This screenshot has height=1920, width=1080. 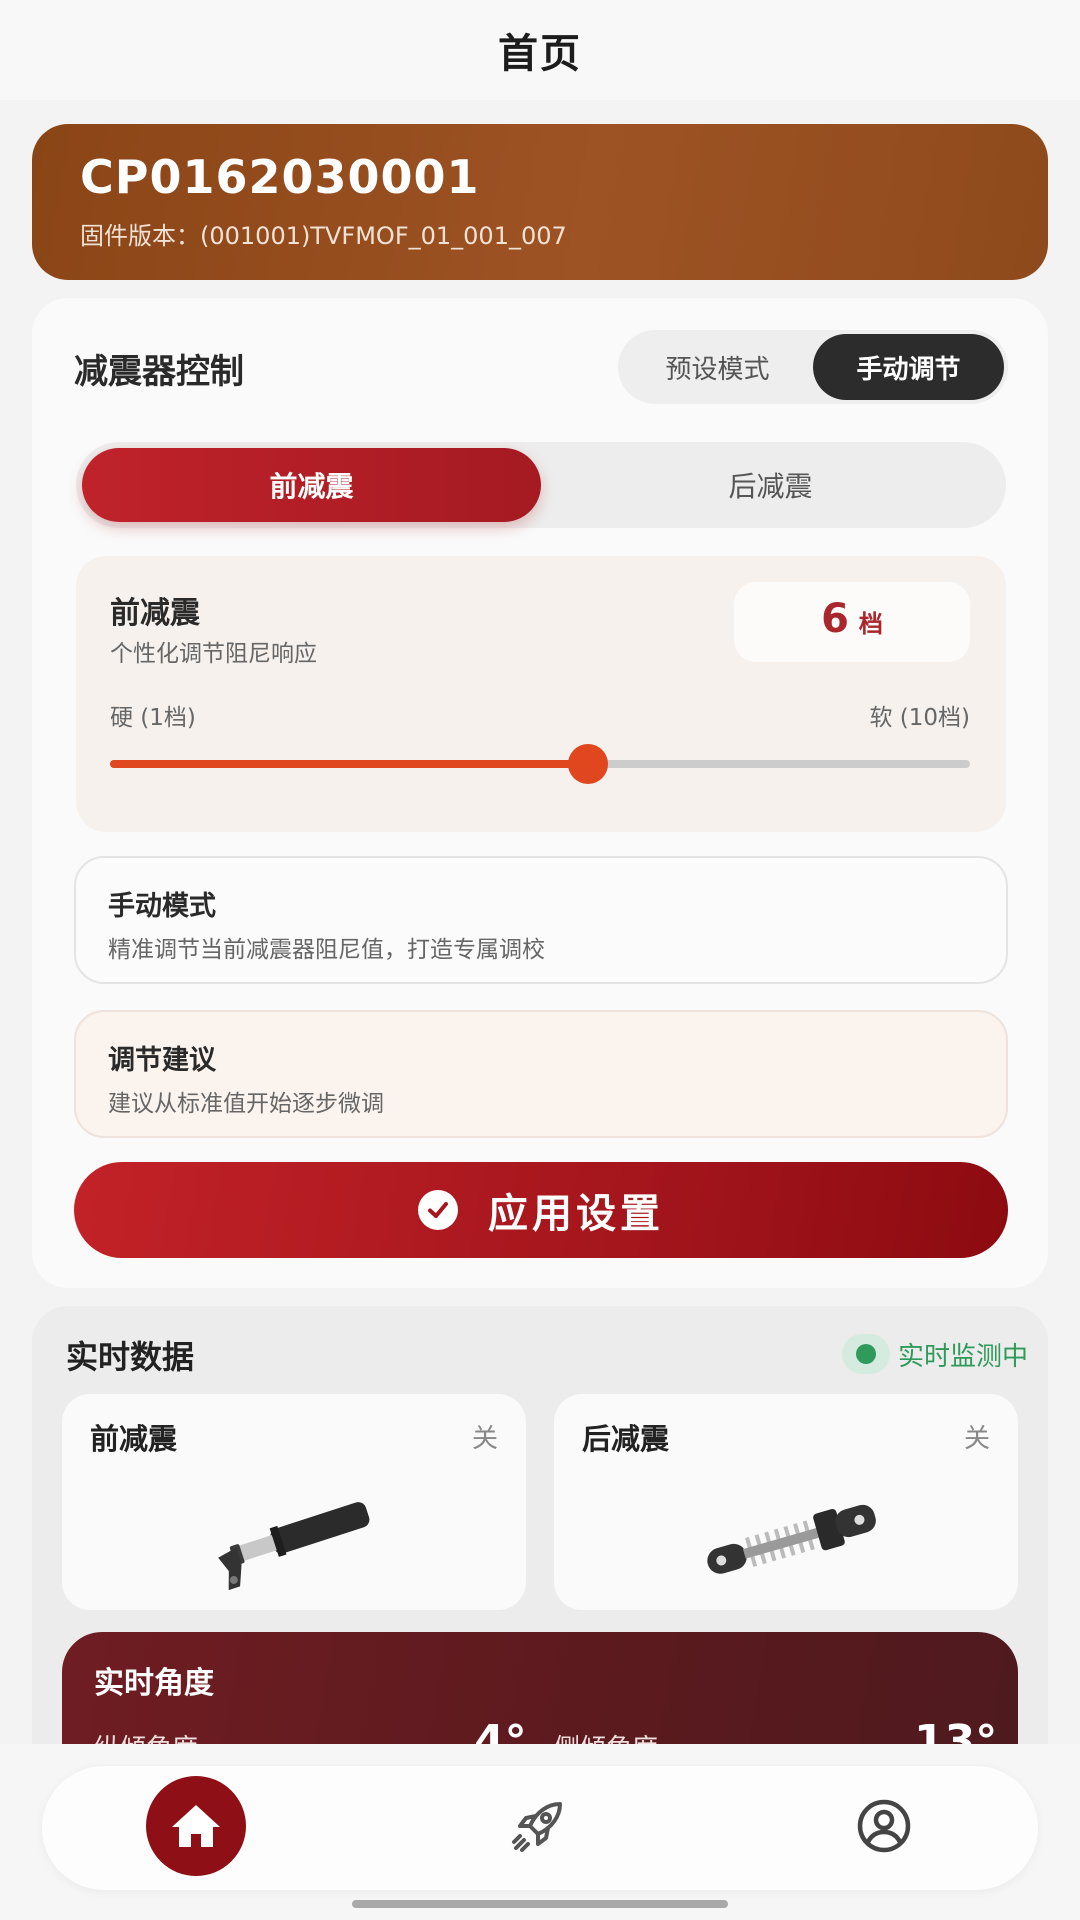 I want to click on rear-shock-name: 后减震, so click(x=626, y=1439).